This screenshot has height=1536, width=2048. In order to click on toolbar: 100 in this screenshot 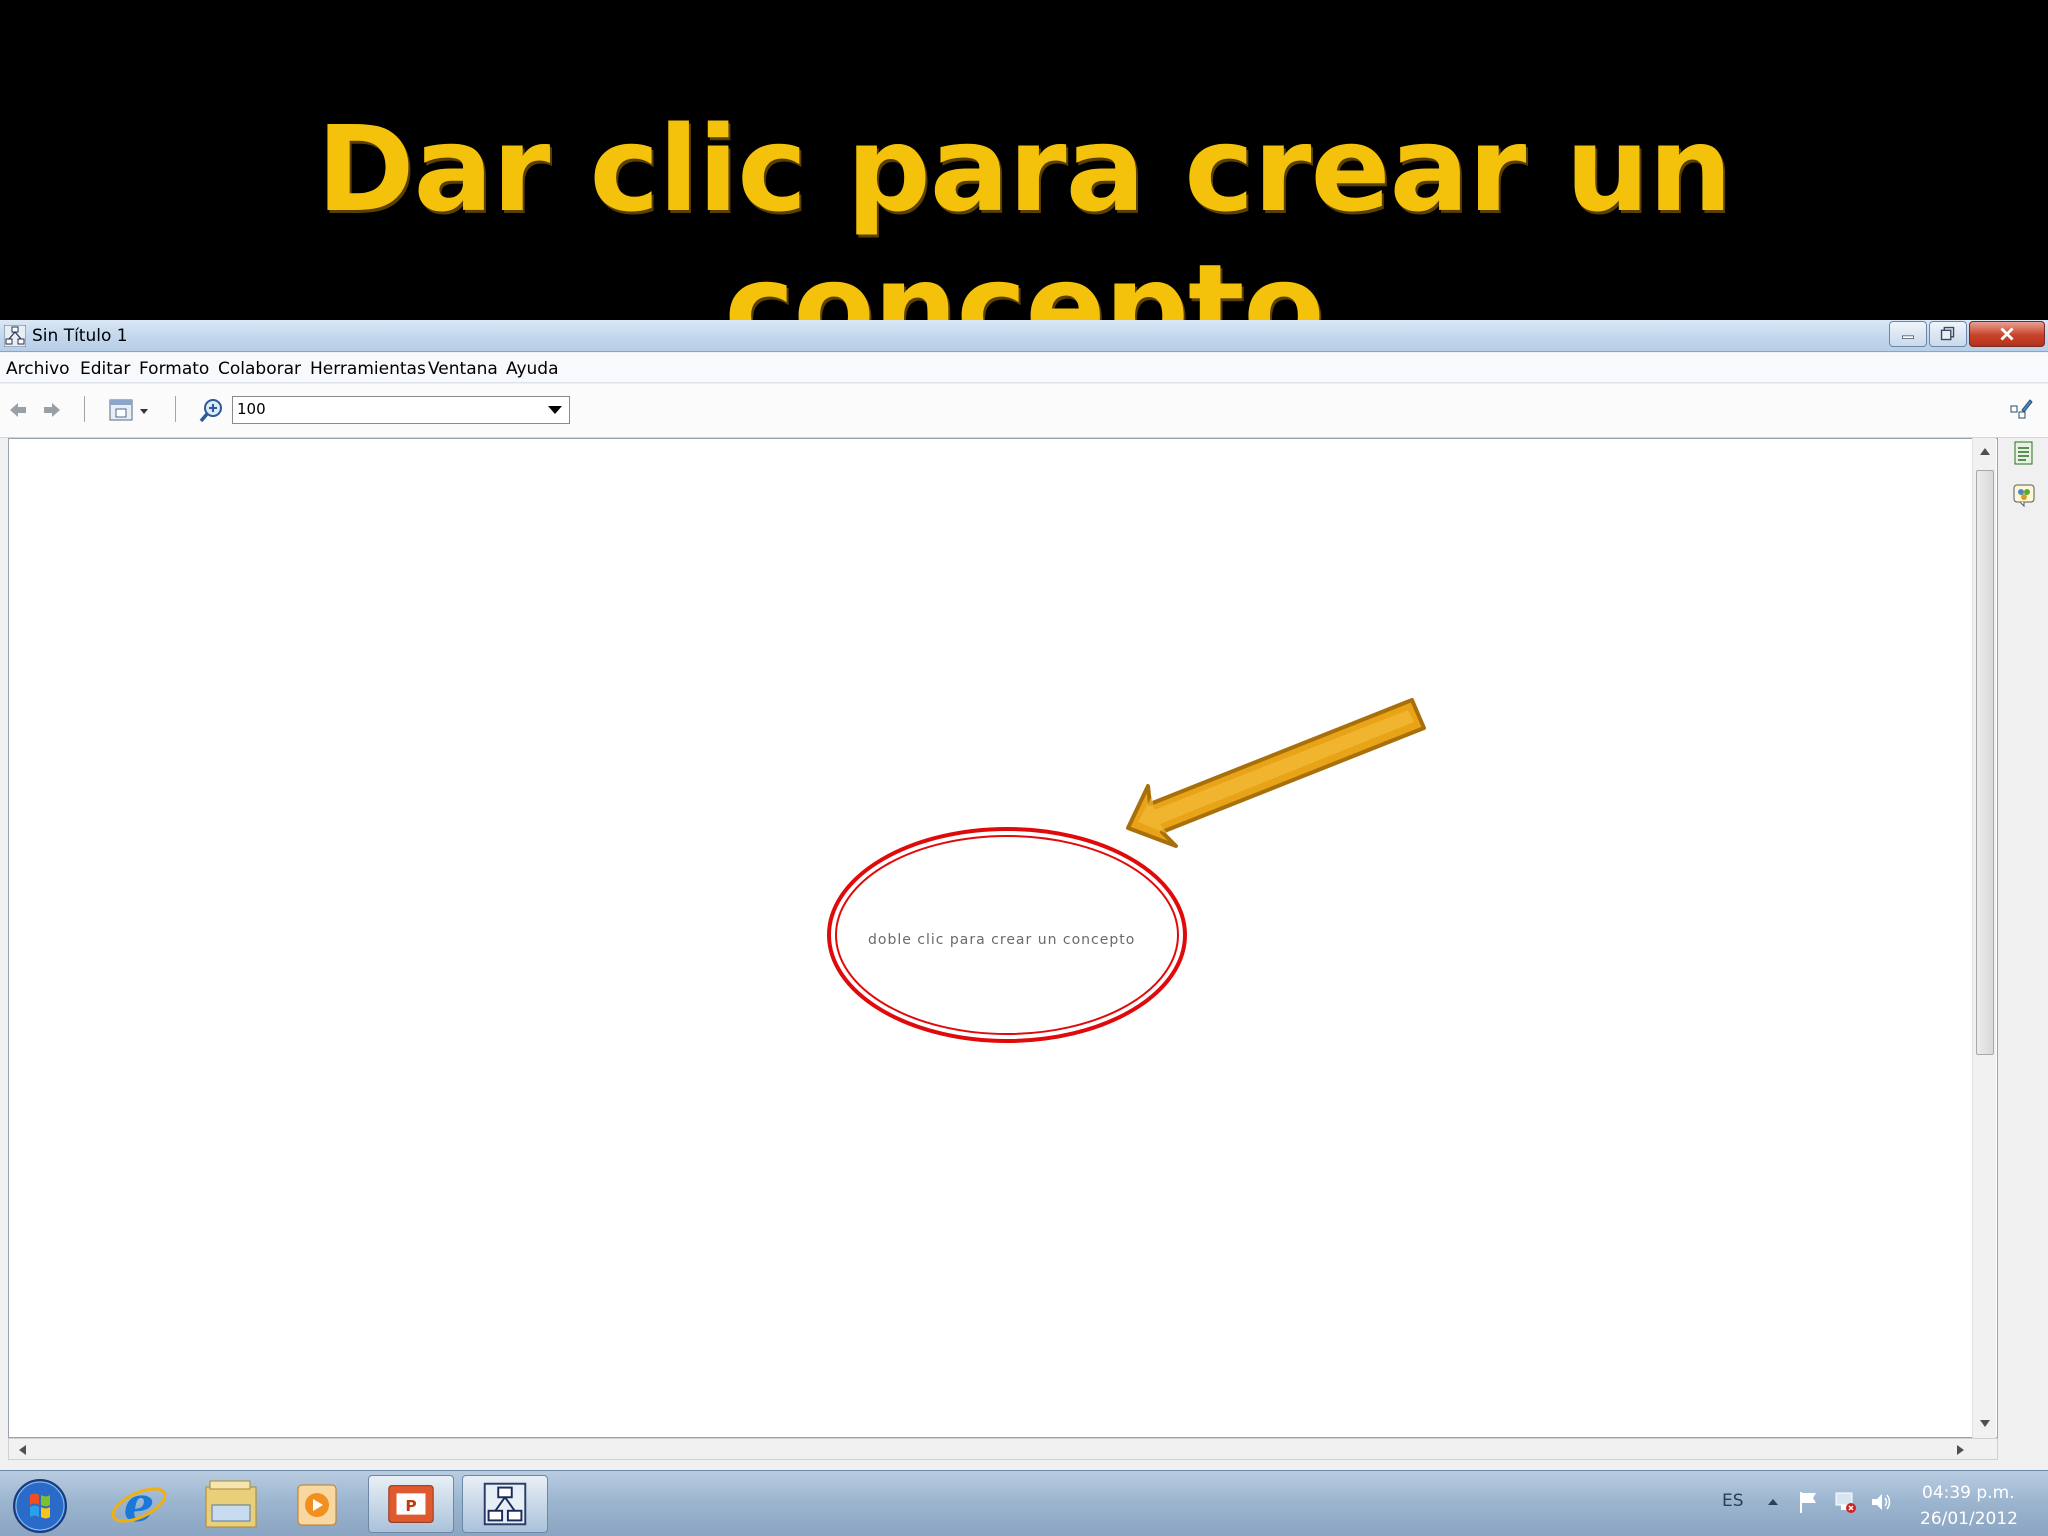, I will do `click(1024, 411)`.